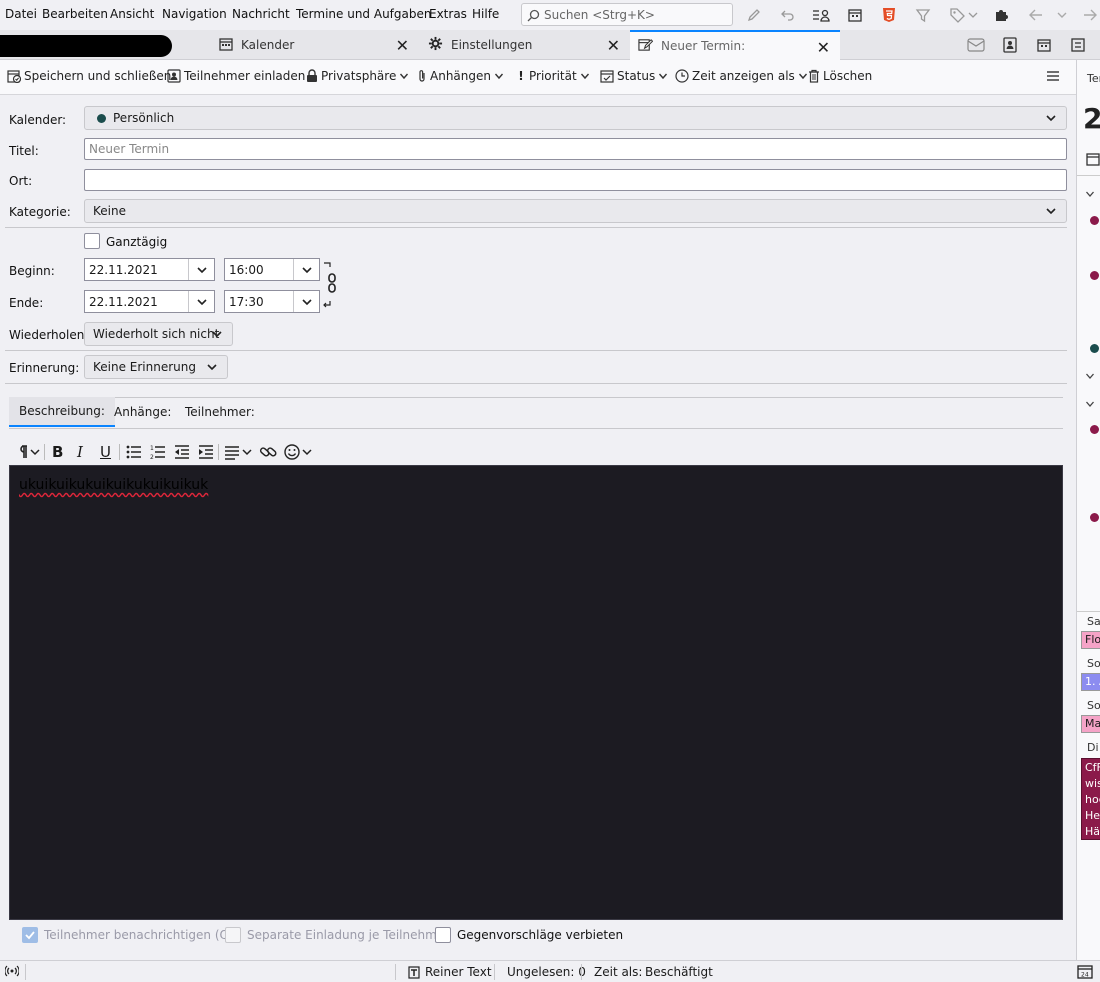 Image resolution: width=1100 pixels, height=982 pixels. I want to click on location-input, so click(575, 180).